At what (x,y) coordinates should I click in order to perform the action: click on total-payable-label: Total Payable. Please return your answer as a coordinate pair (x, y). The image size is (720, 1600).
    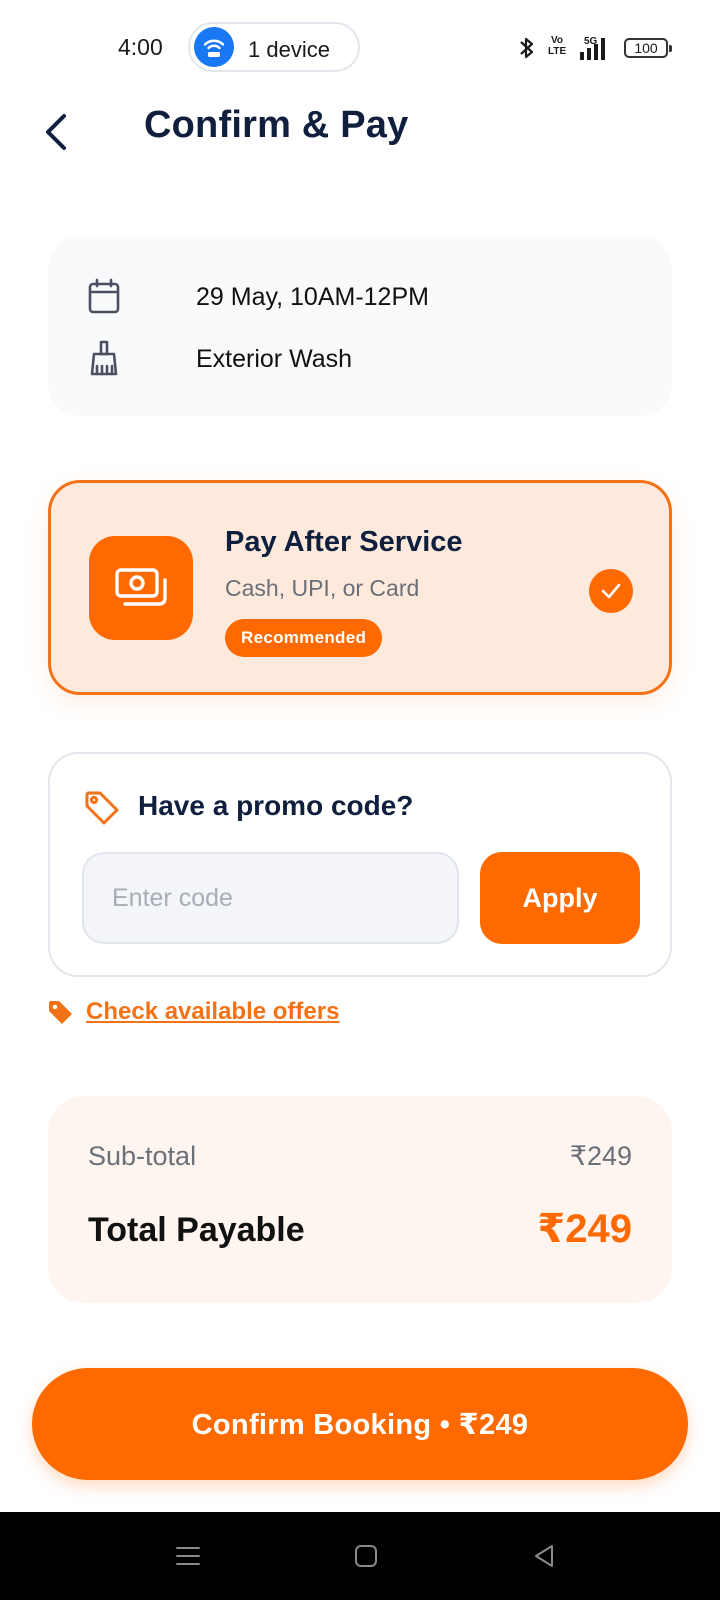
    Looking at the image, I should click on (196, 1230).